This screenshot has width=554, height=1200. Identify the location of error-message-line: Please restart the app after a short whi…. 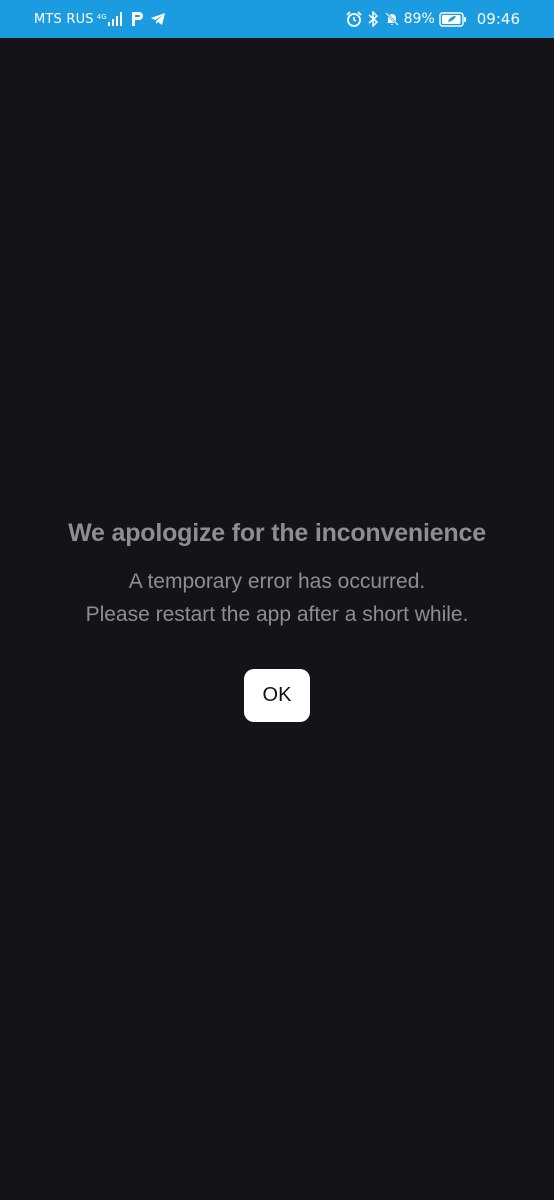
(277, 614).